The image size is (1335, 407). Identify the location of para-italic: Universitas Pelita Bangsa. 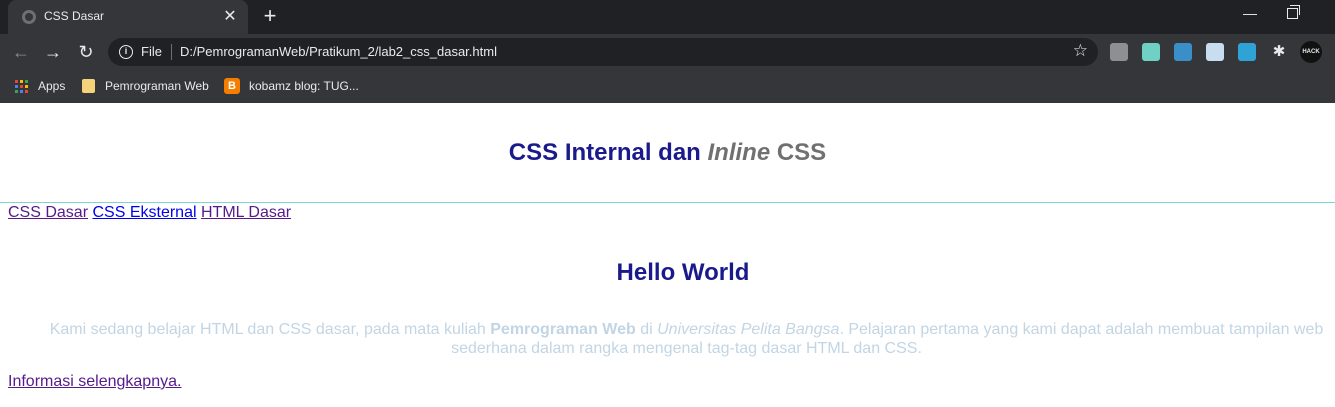
(748, 329).